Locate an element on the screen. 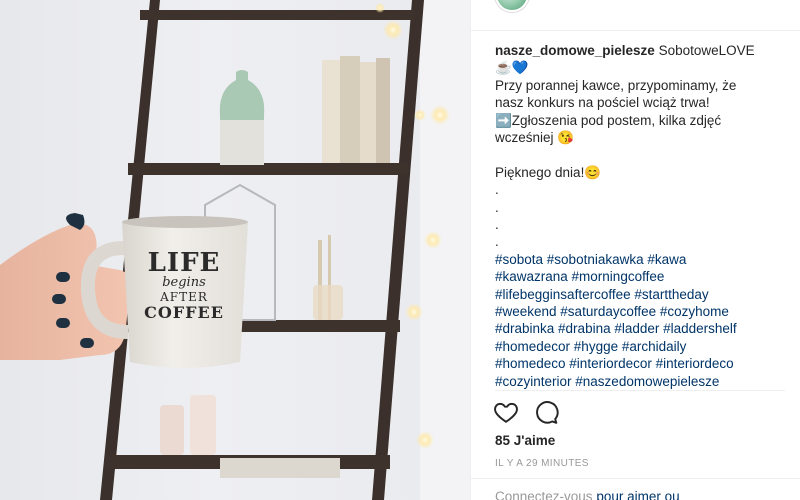  hashtag-line: #sobota #sobotniakawka #kawa is located at coordinates (640, 259).